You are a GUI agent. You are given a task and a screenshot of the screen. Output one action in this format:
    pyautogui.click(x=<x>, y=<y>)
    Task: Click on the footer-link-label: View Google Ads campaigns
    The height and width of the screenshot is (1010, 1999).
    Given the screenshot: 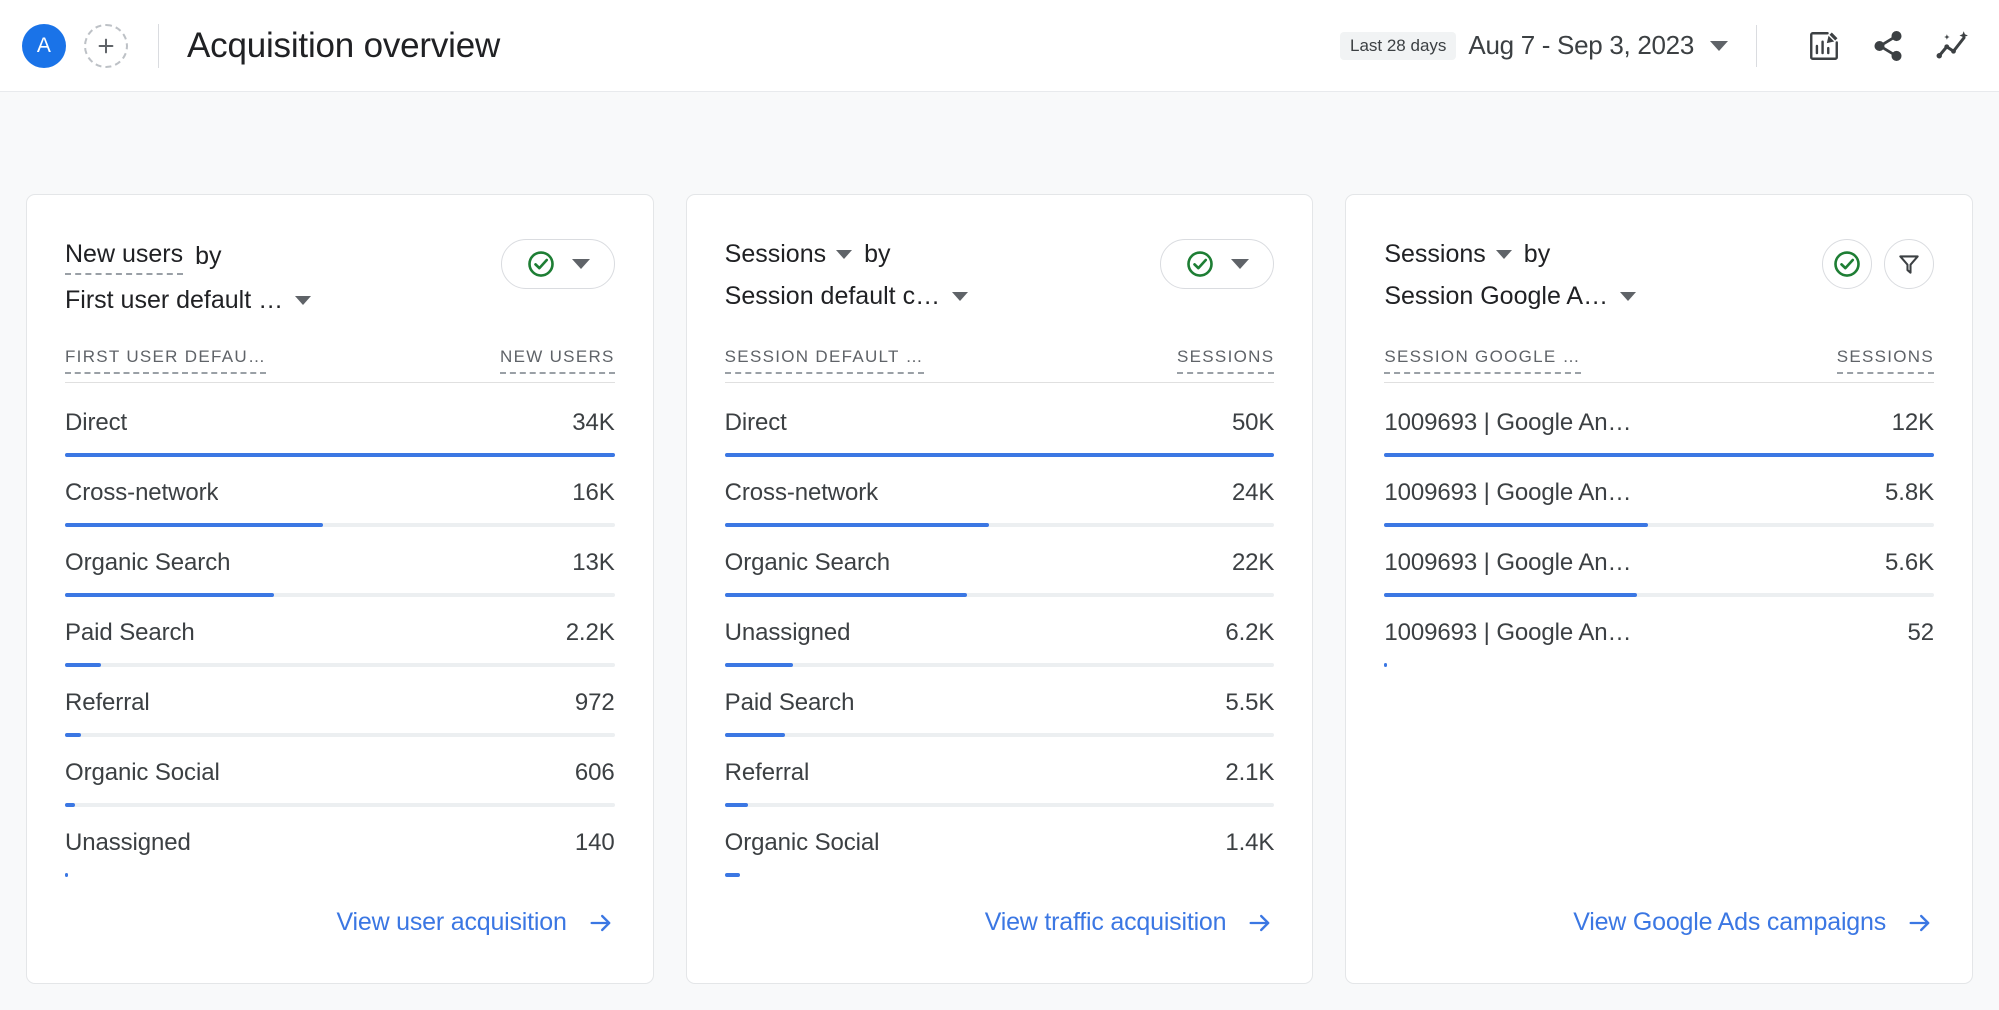 What is the action you would take?
    pyautogui.click(x=1730, y=922)
    